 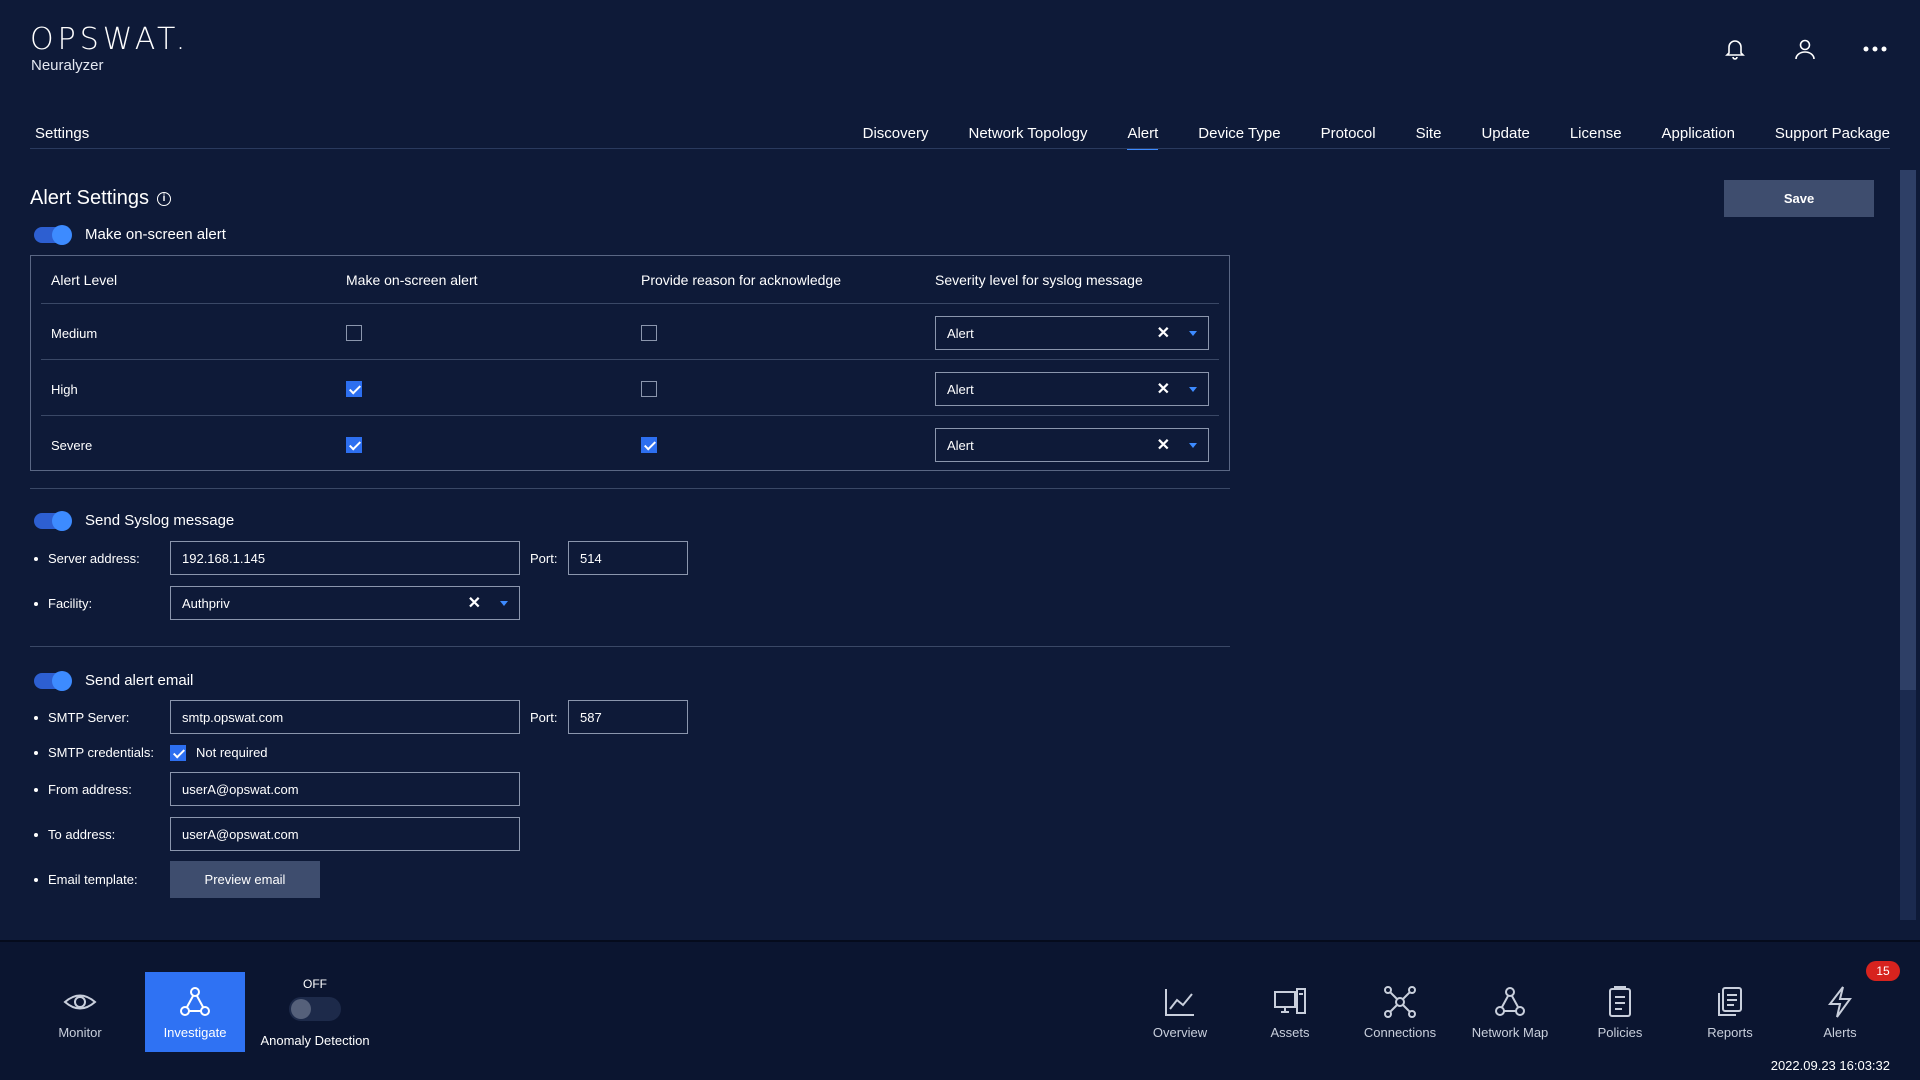 I want to click on tab-alert: Alert, so click(x=1142, y=137).